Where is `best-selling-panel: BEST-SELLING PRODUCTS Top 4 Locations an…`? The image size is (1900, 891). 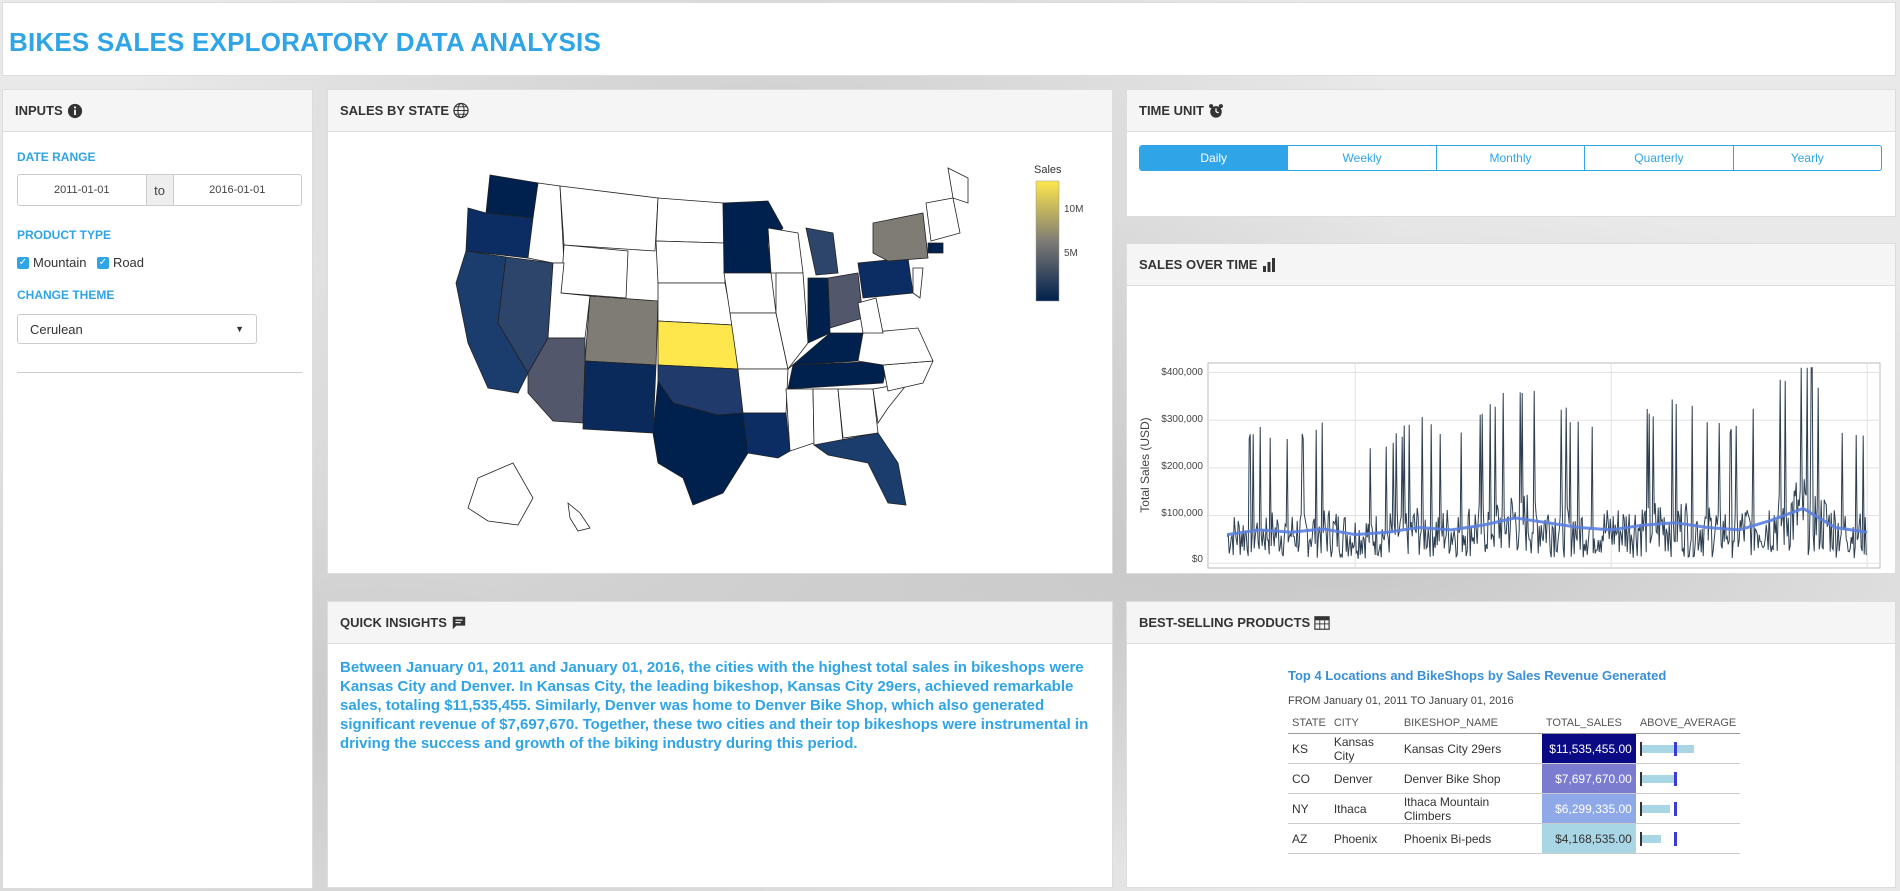 best-selling-panel: BEST-SELLING PRODUCTS Top 4 Locations an… is located at coordinates (1511, 744).